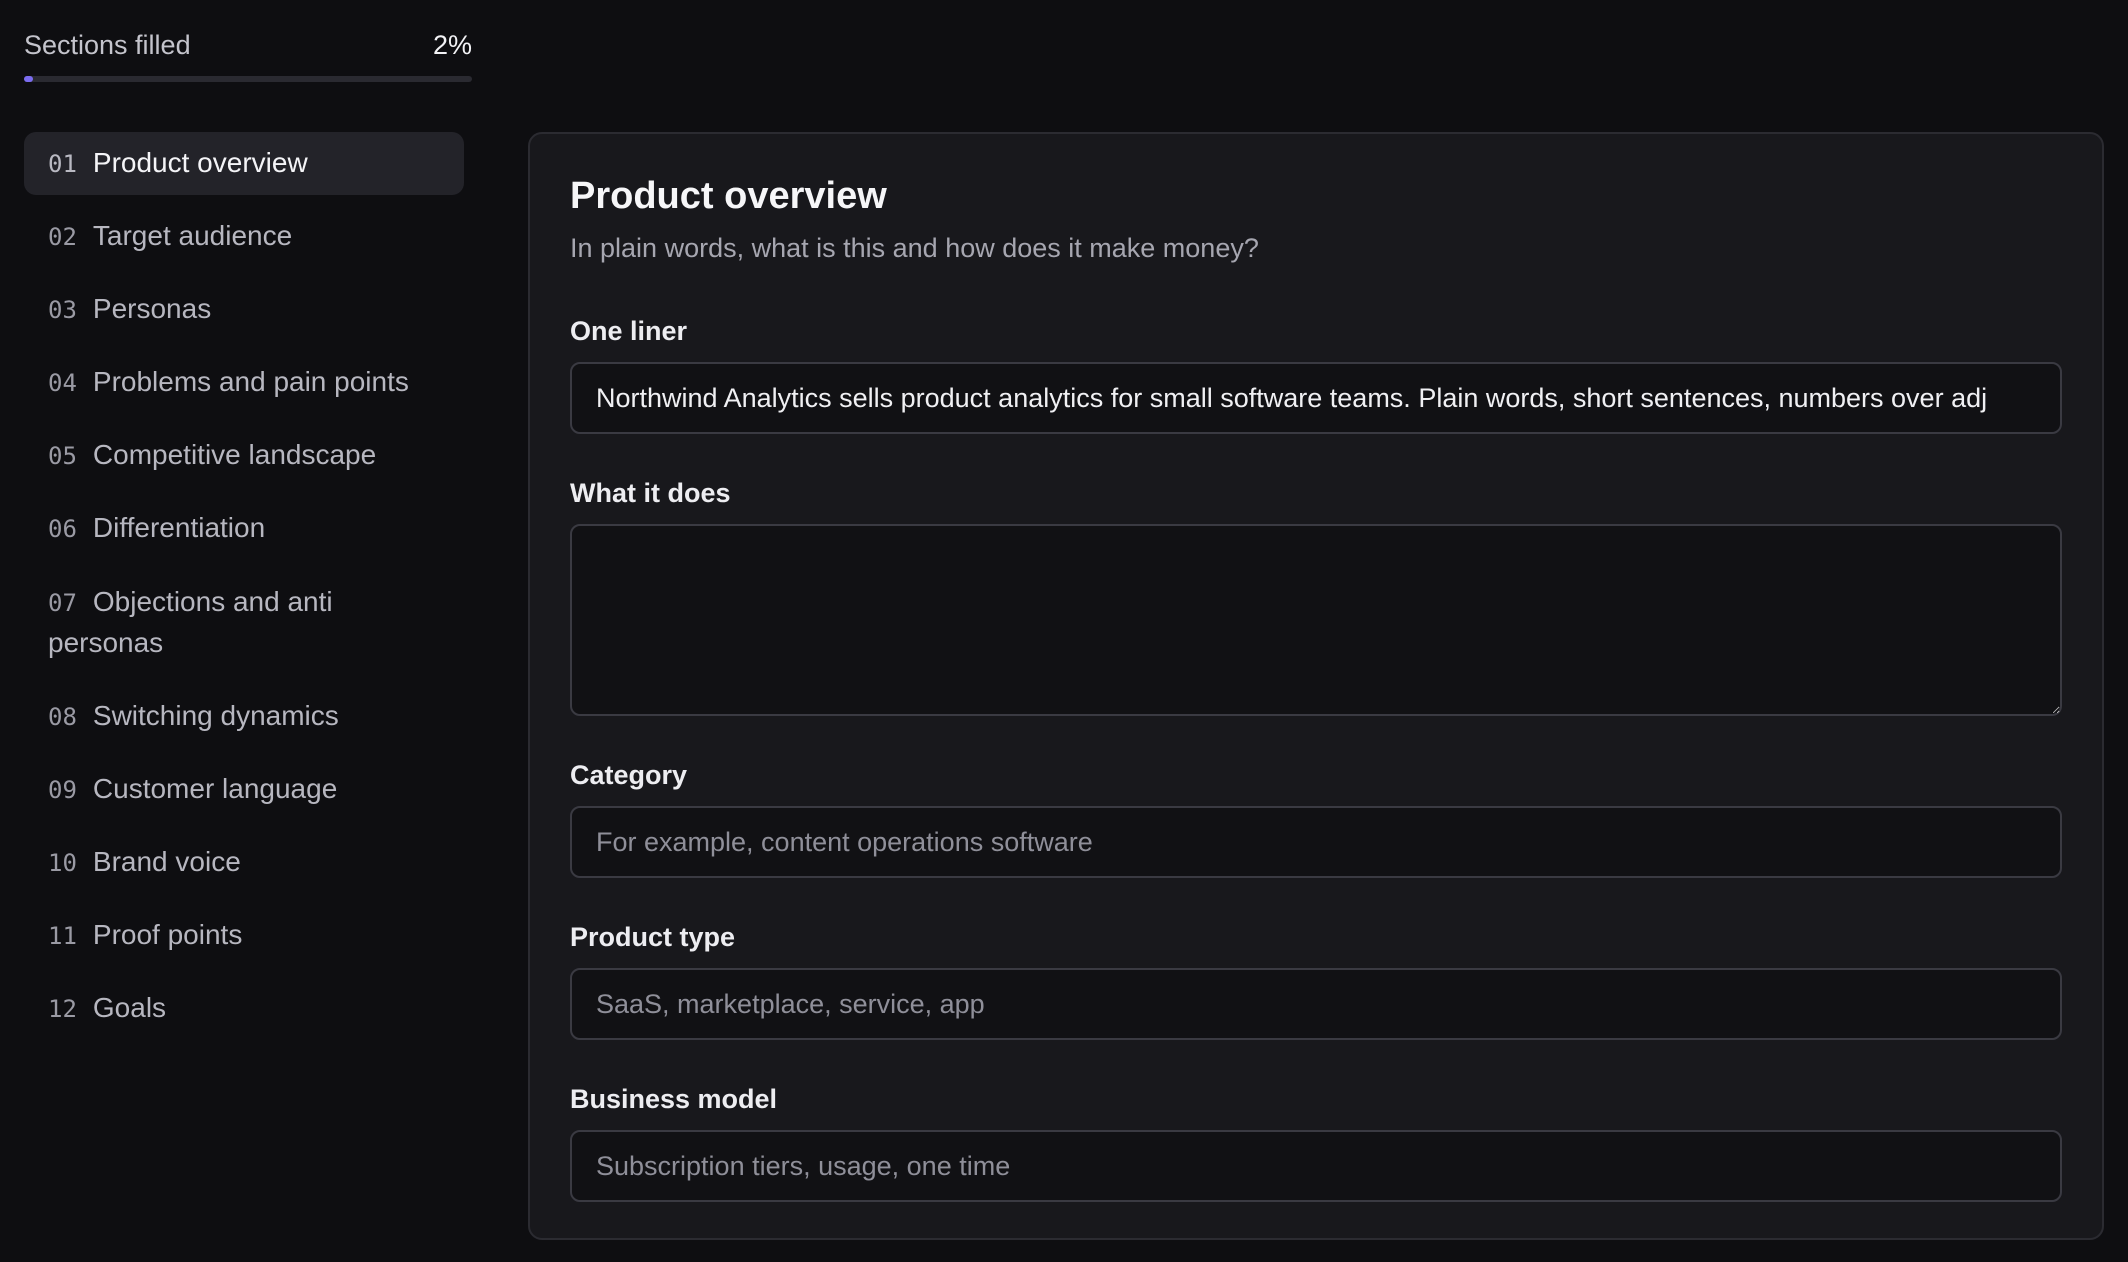 Image resolution: width=2128 pixels, height=1262 pixels. What do you see at coordinates (190, 622) in the screenshot?
I see `nav-item-label: Objections and anti personas` at bounding box center [190, 622].